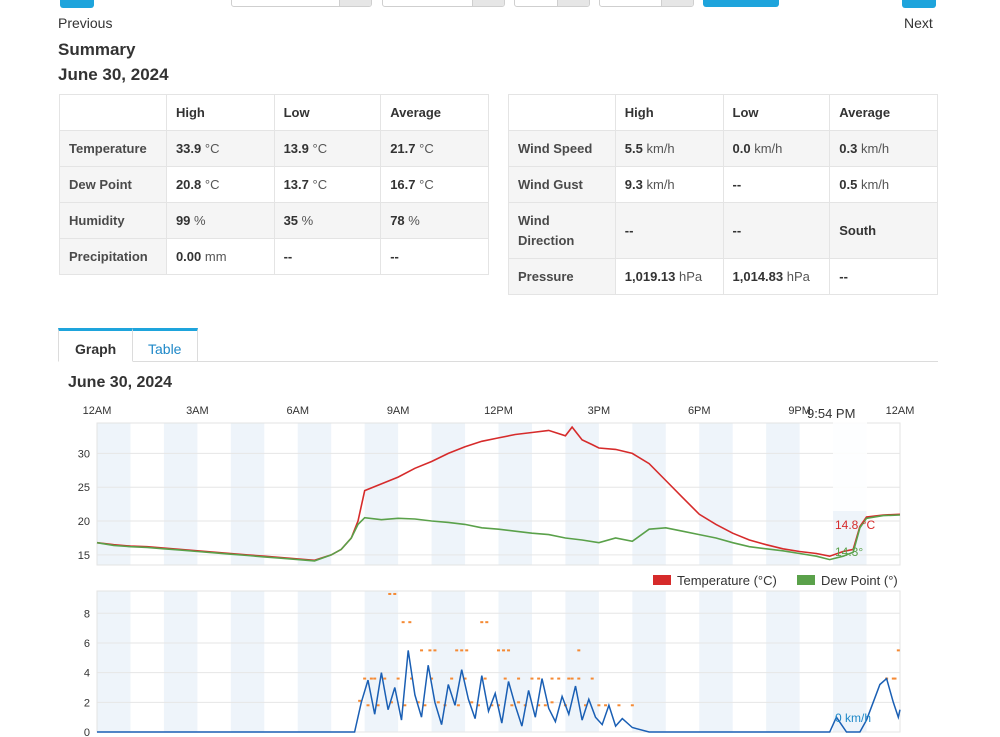 The image size is (1000, 737). What do you see at coordinates (327, 148) in the screenshot?
I see `cell-low: 13.9 °C` at bounding box center [327, 148].